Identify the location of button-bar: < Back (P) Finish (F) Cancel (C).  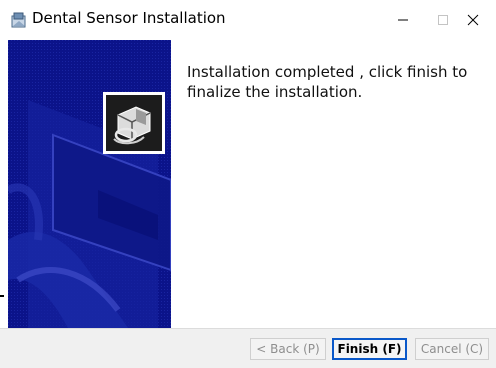
(248, 348).